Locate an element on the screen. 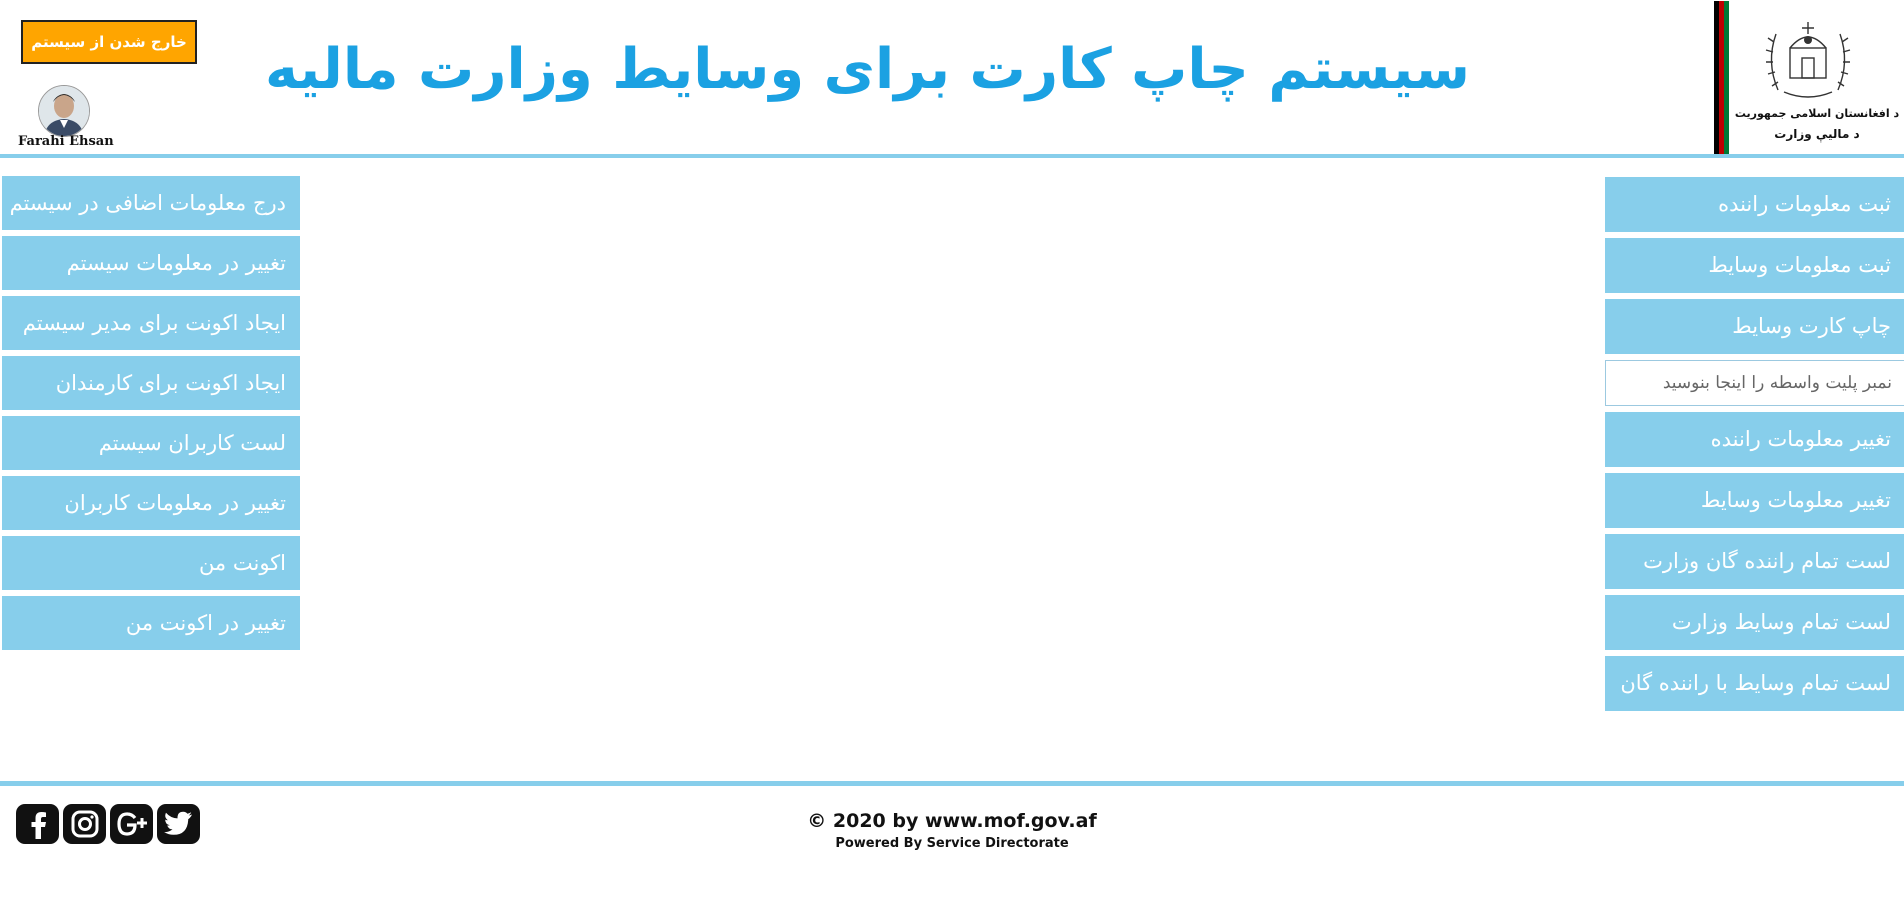 The width and height of the screenshot is (1904, 904). ministry-name-line1: د افغانستان اسلامی جمهوریت is located at coordinates (1817, 113).